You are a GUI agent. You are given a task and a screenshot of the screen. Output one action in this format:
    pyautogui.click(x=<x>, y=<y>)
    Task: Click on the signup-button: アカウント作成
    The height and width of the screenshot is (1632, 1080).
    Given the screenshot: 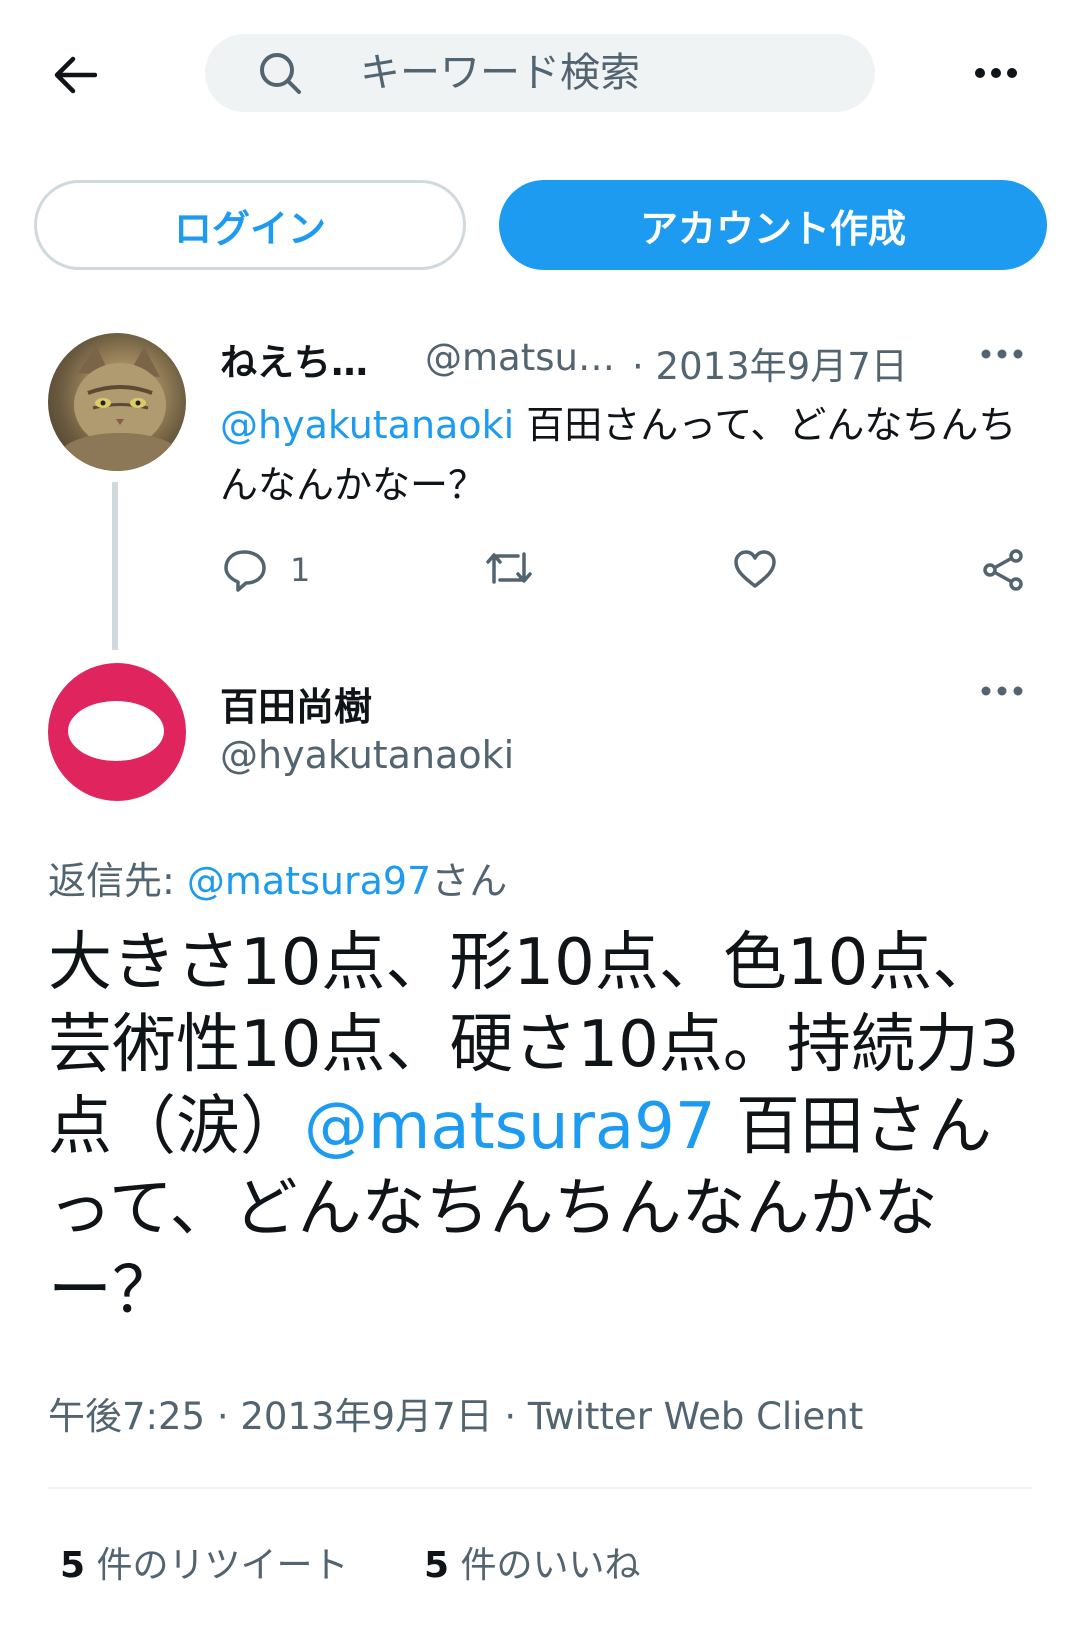 What is the action you would take?
    pyautogui.click(x=773, y=225)
    